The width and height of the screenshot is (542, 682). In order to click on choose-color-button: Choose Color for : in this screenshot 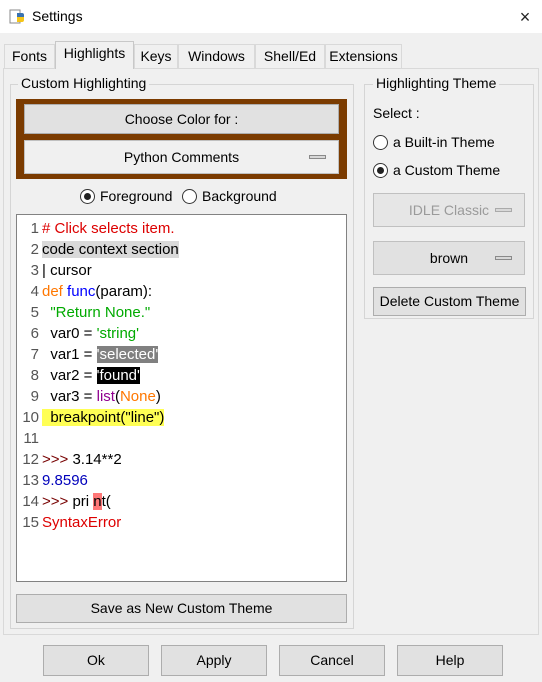, I will do `click(181, 119)`.